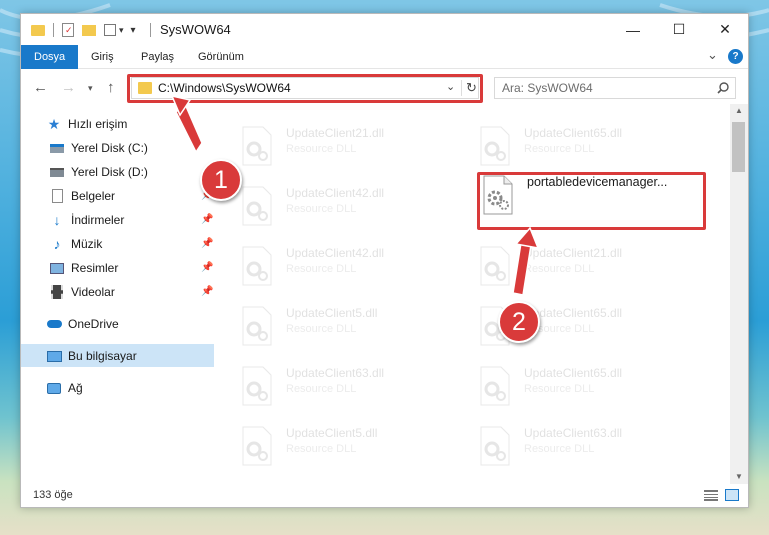  Describe the element at coordinates (519, 322) in the screenshot. I see `step-2-badge: 2` at that location.